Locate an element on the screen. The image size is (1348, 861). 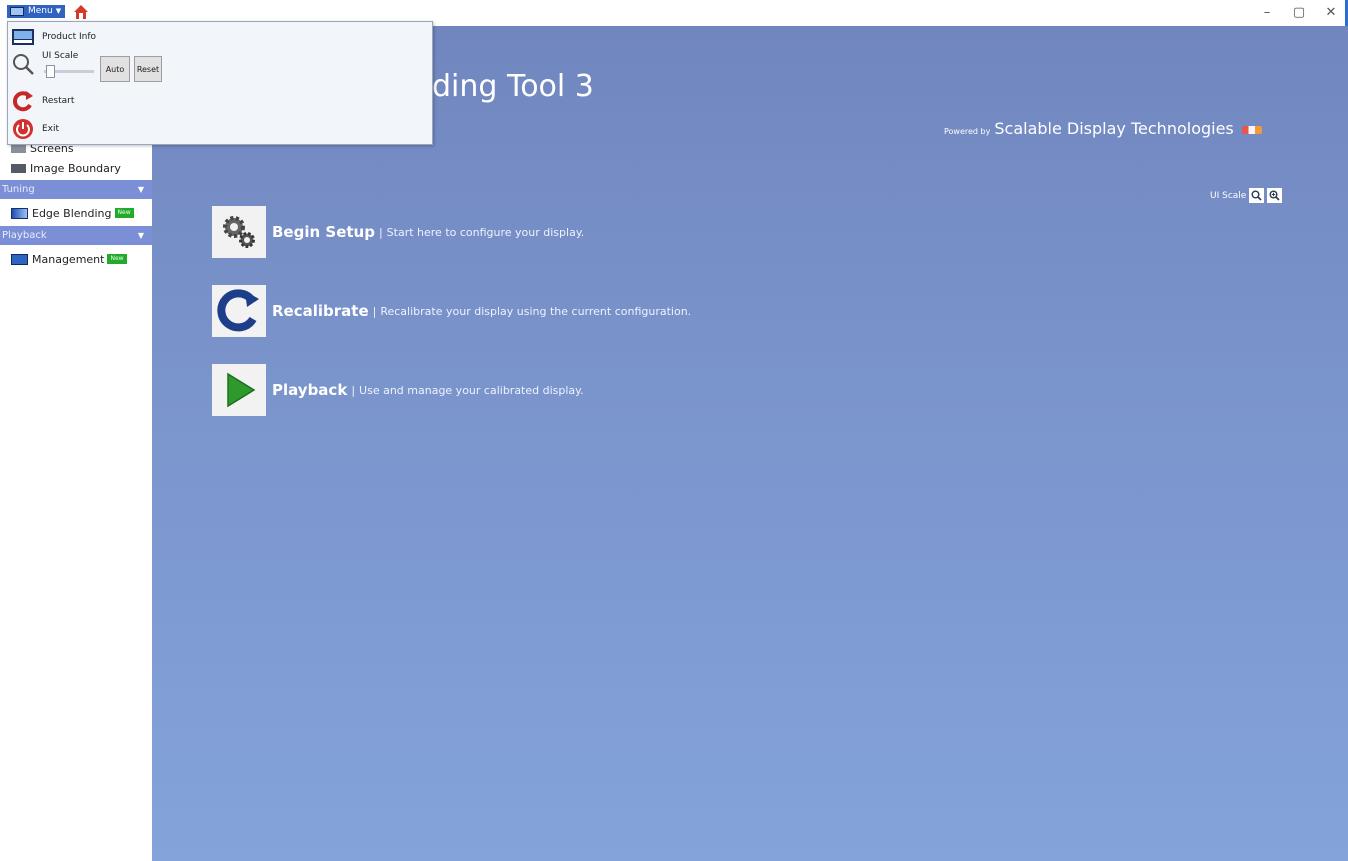
menu-item-label: Restart is located at coordinates (58, 101).